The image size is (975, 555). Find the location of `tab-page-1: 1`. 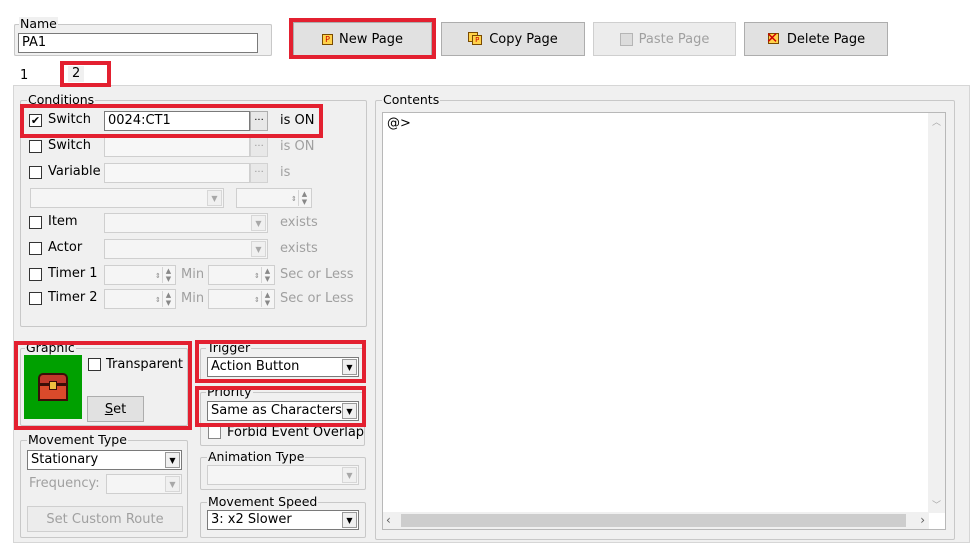

tab-page-1: 1 is located at coordinates (24, 76).